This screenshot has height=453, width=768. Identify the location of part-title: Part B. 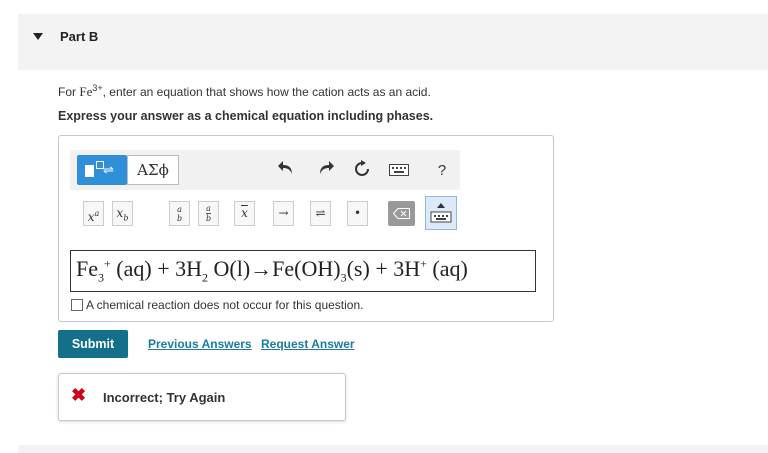
(79, 36).